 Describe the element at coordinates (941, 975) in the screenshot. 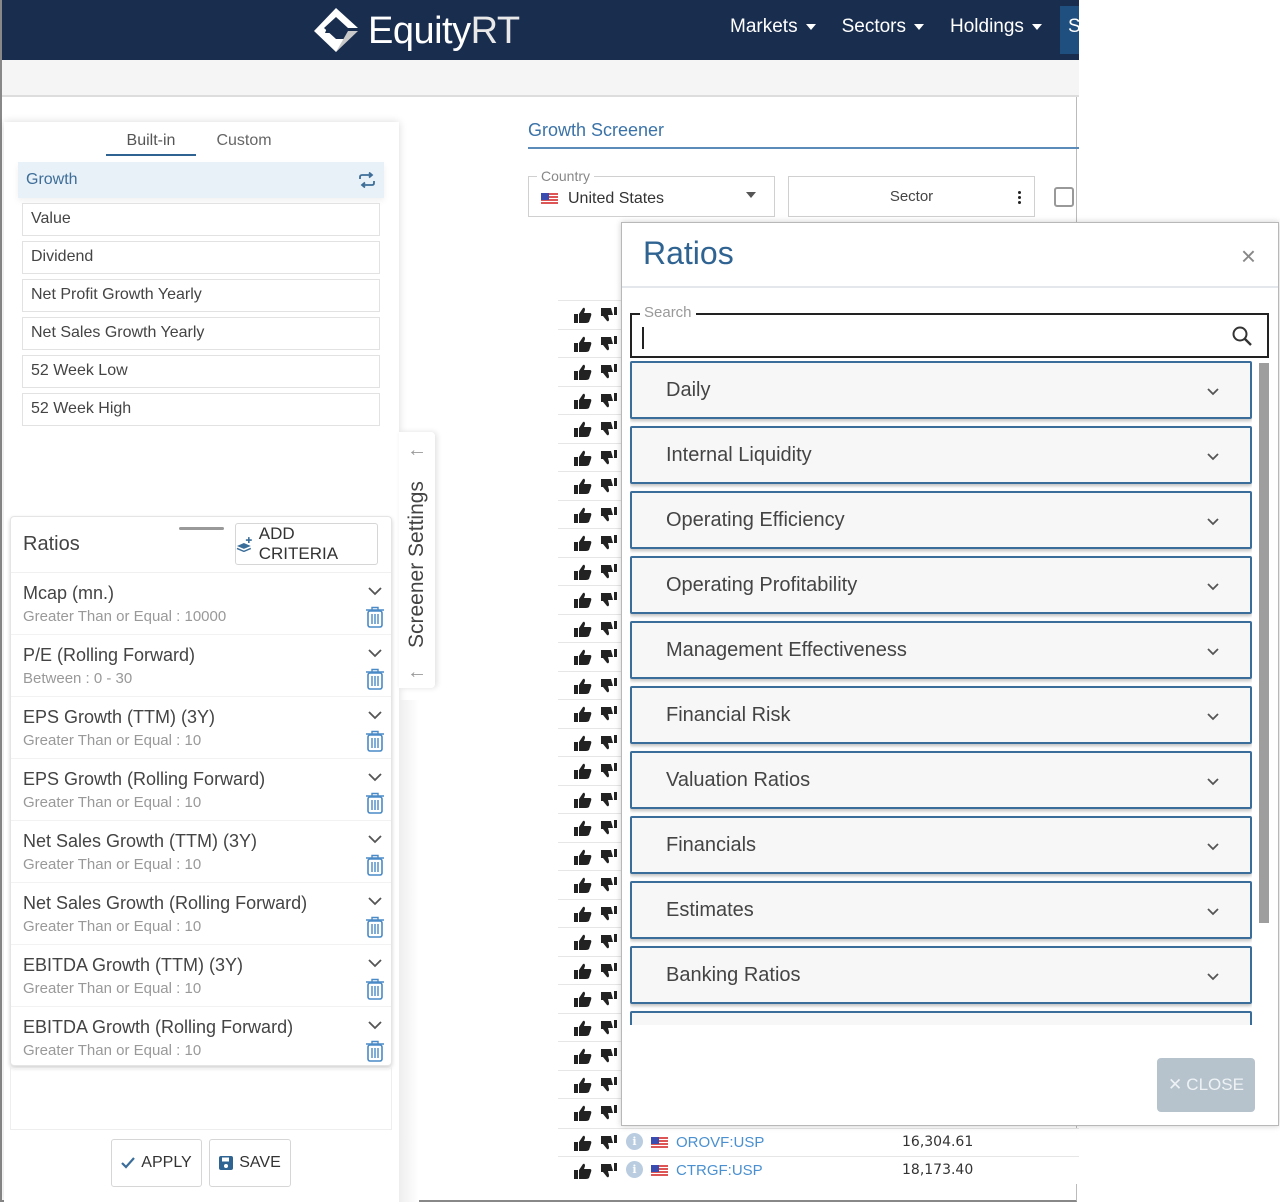

I see `ratio-category-accordion: Banking Ratios` at that location.